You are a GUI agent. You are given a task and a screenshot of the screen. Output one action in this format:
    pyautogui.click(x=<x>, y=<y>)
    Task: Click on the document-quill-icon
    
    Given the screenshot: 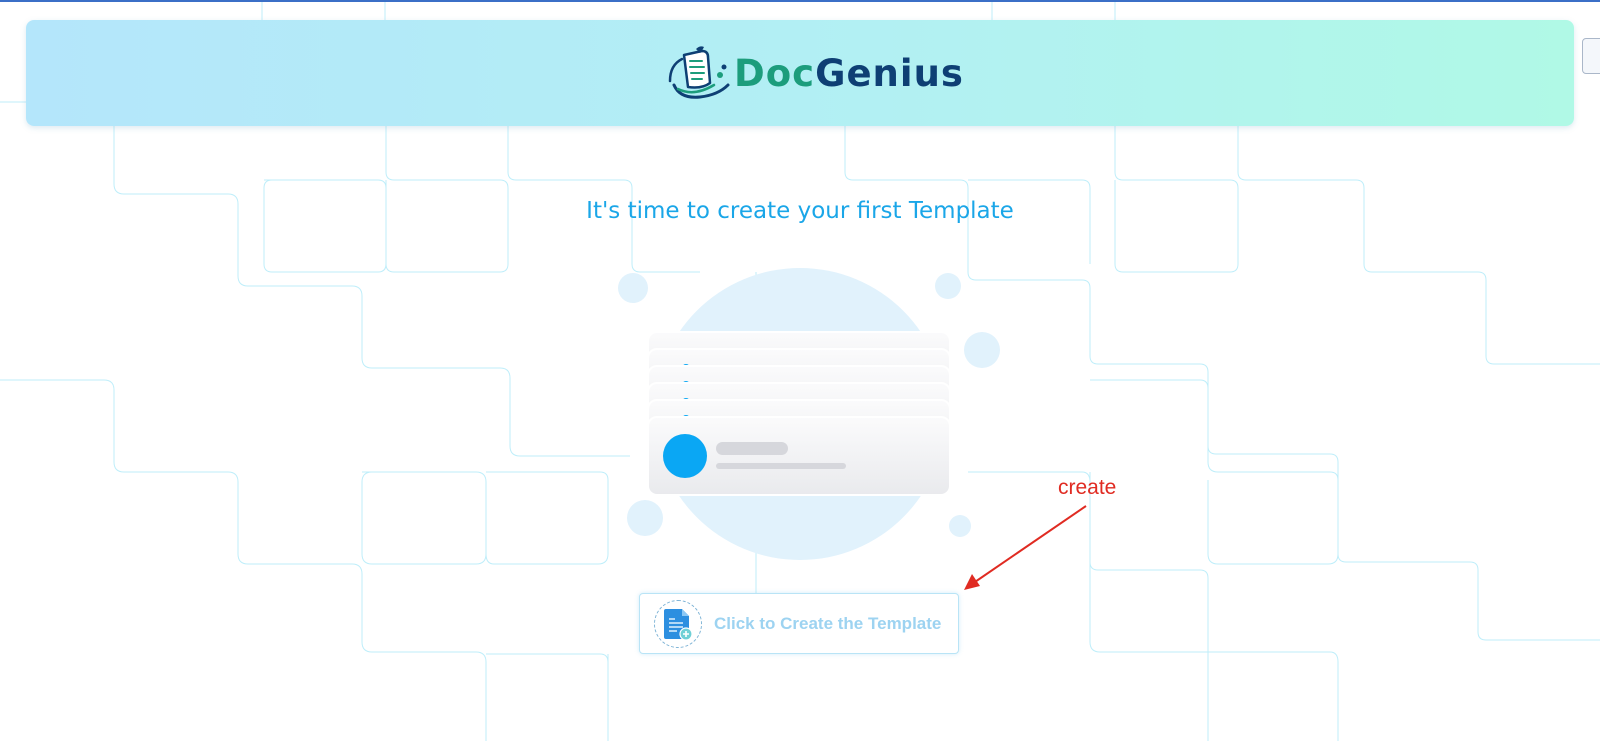 What is the action you would take?
    pyautogui.click(x=699, y=72)
    